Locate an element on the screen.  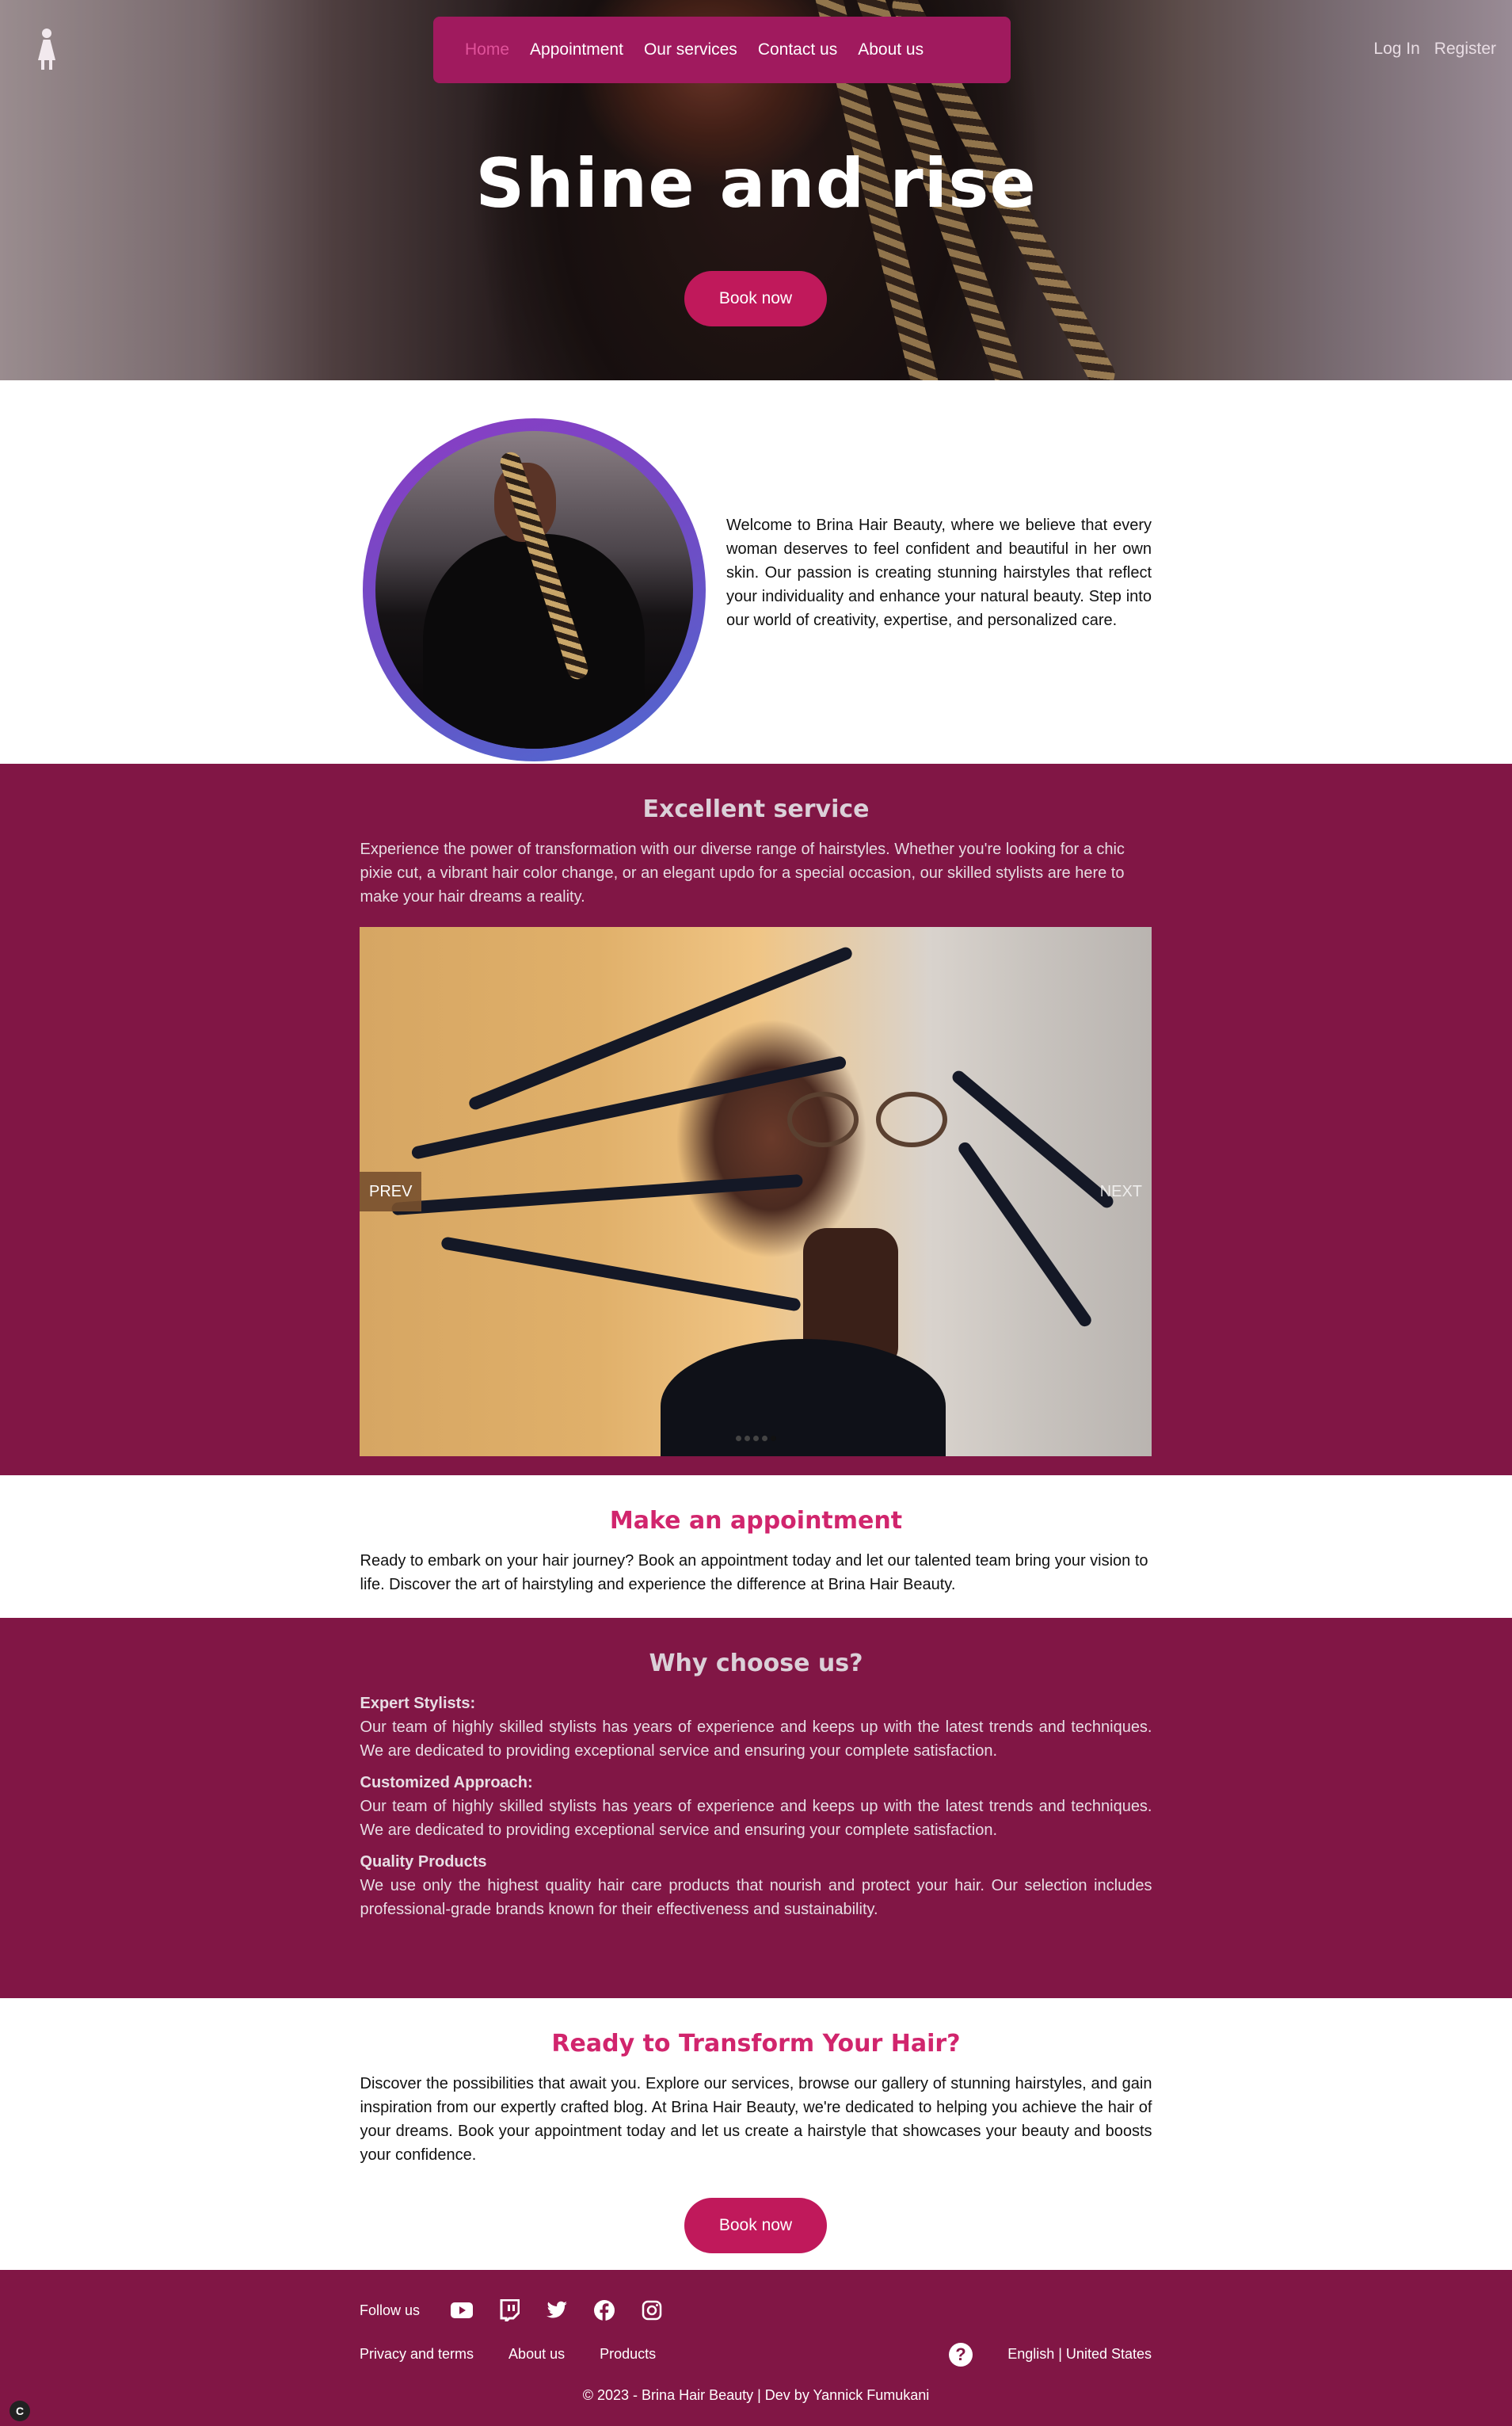
appointment-title: Make an appointment is located at coordinates (756, 1521).